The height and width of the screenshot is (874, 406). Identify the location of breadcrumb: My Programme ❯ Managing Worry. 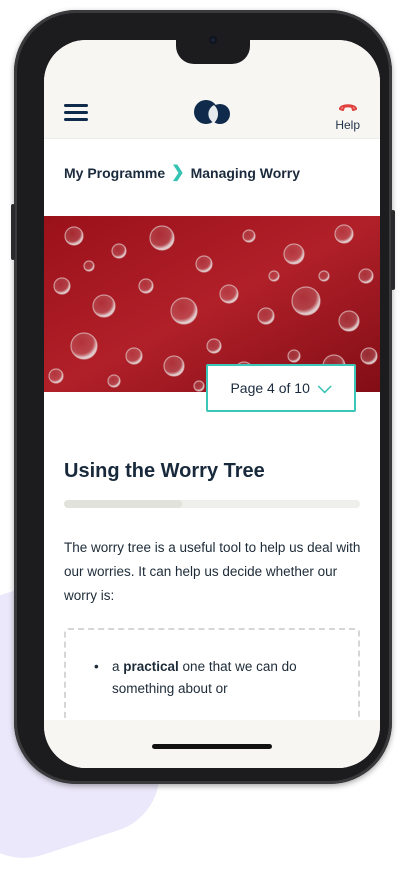
(182, 173).